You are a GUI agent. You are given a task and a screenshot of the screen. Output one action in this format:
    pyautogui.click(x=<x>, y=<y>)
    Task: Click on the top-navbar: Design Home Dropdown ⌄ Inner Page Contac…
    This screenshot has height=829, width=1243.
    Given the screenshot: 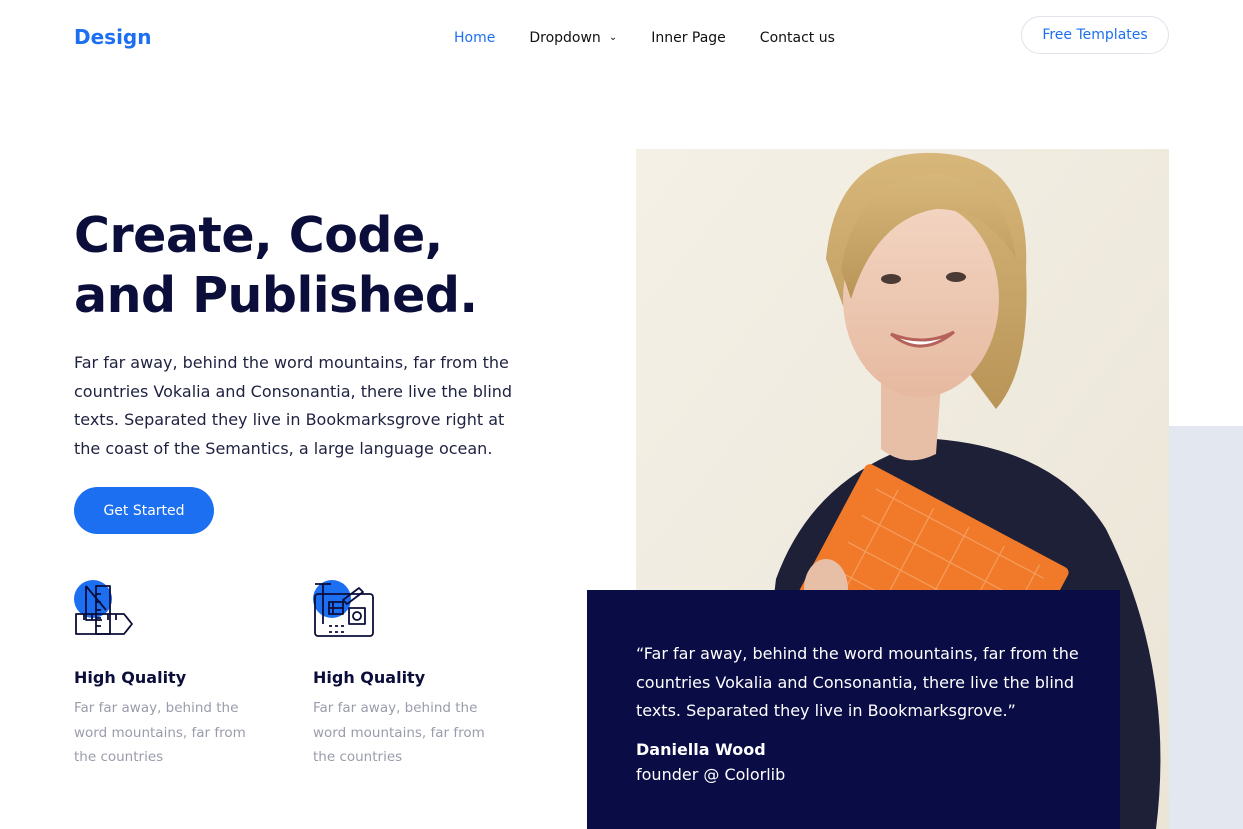 What is the action you would take?
    pyautogui.click(x=621, y=39)
    